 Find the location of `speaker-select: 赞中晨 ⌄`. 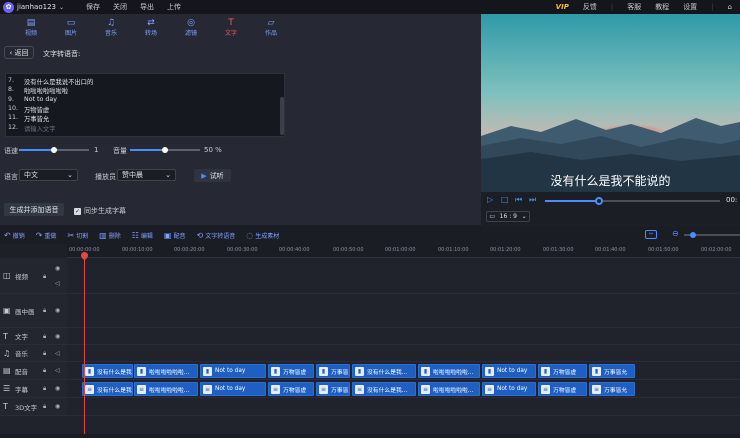

speaker-select: 赞中晨 ⌄ is located at coordinates (146, 175).